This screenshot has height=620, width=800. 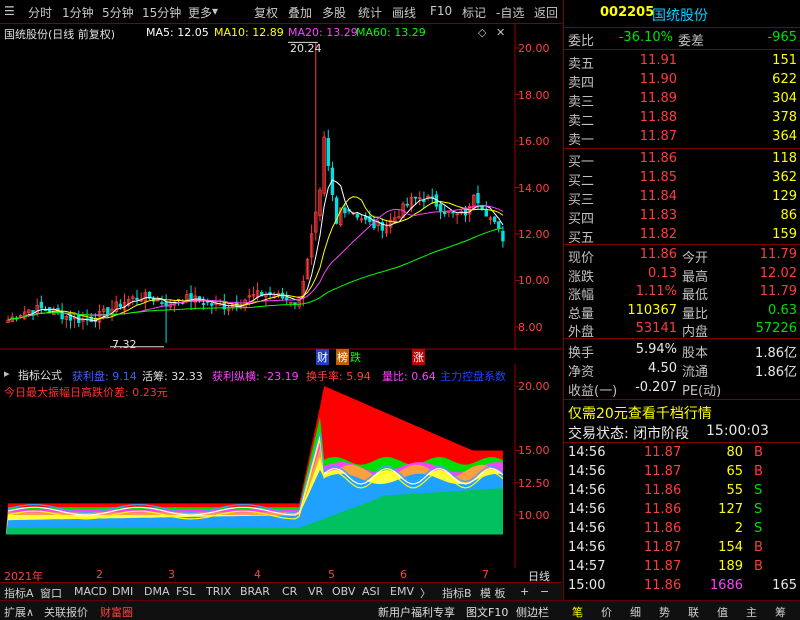 I want to click on bottom-tab: 扩展∧, so click(x=19, y=612).